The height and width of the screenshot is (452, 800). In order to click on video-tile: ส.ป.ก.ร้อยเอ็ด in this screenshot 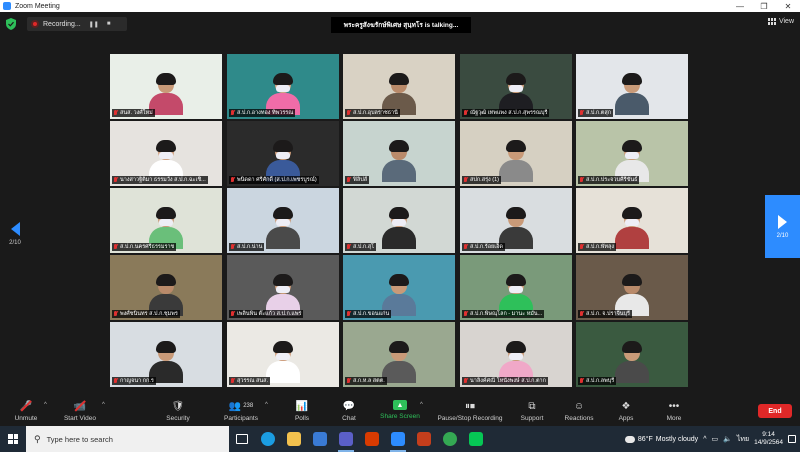, I will do `click(516, 220)`.